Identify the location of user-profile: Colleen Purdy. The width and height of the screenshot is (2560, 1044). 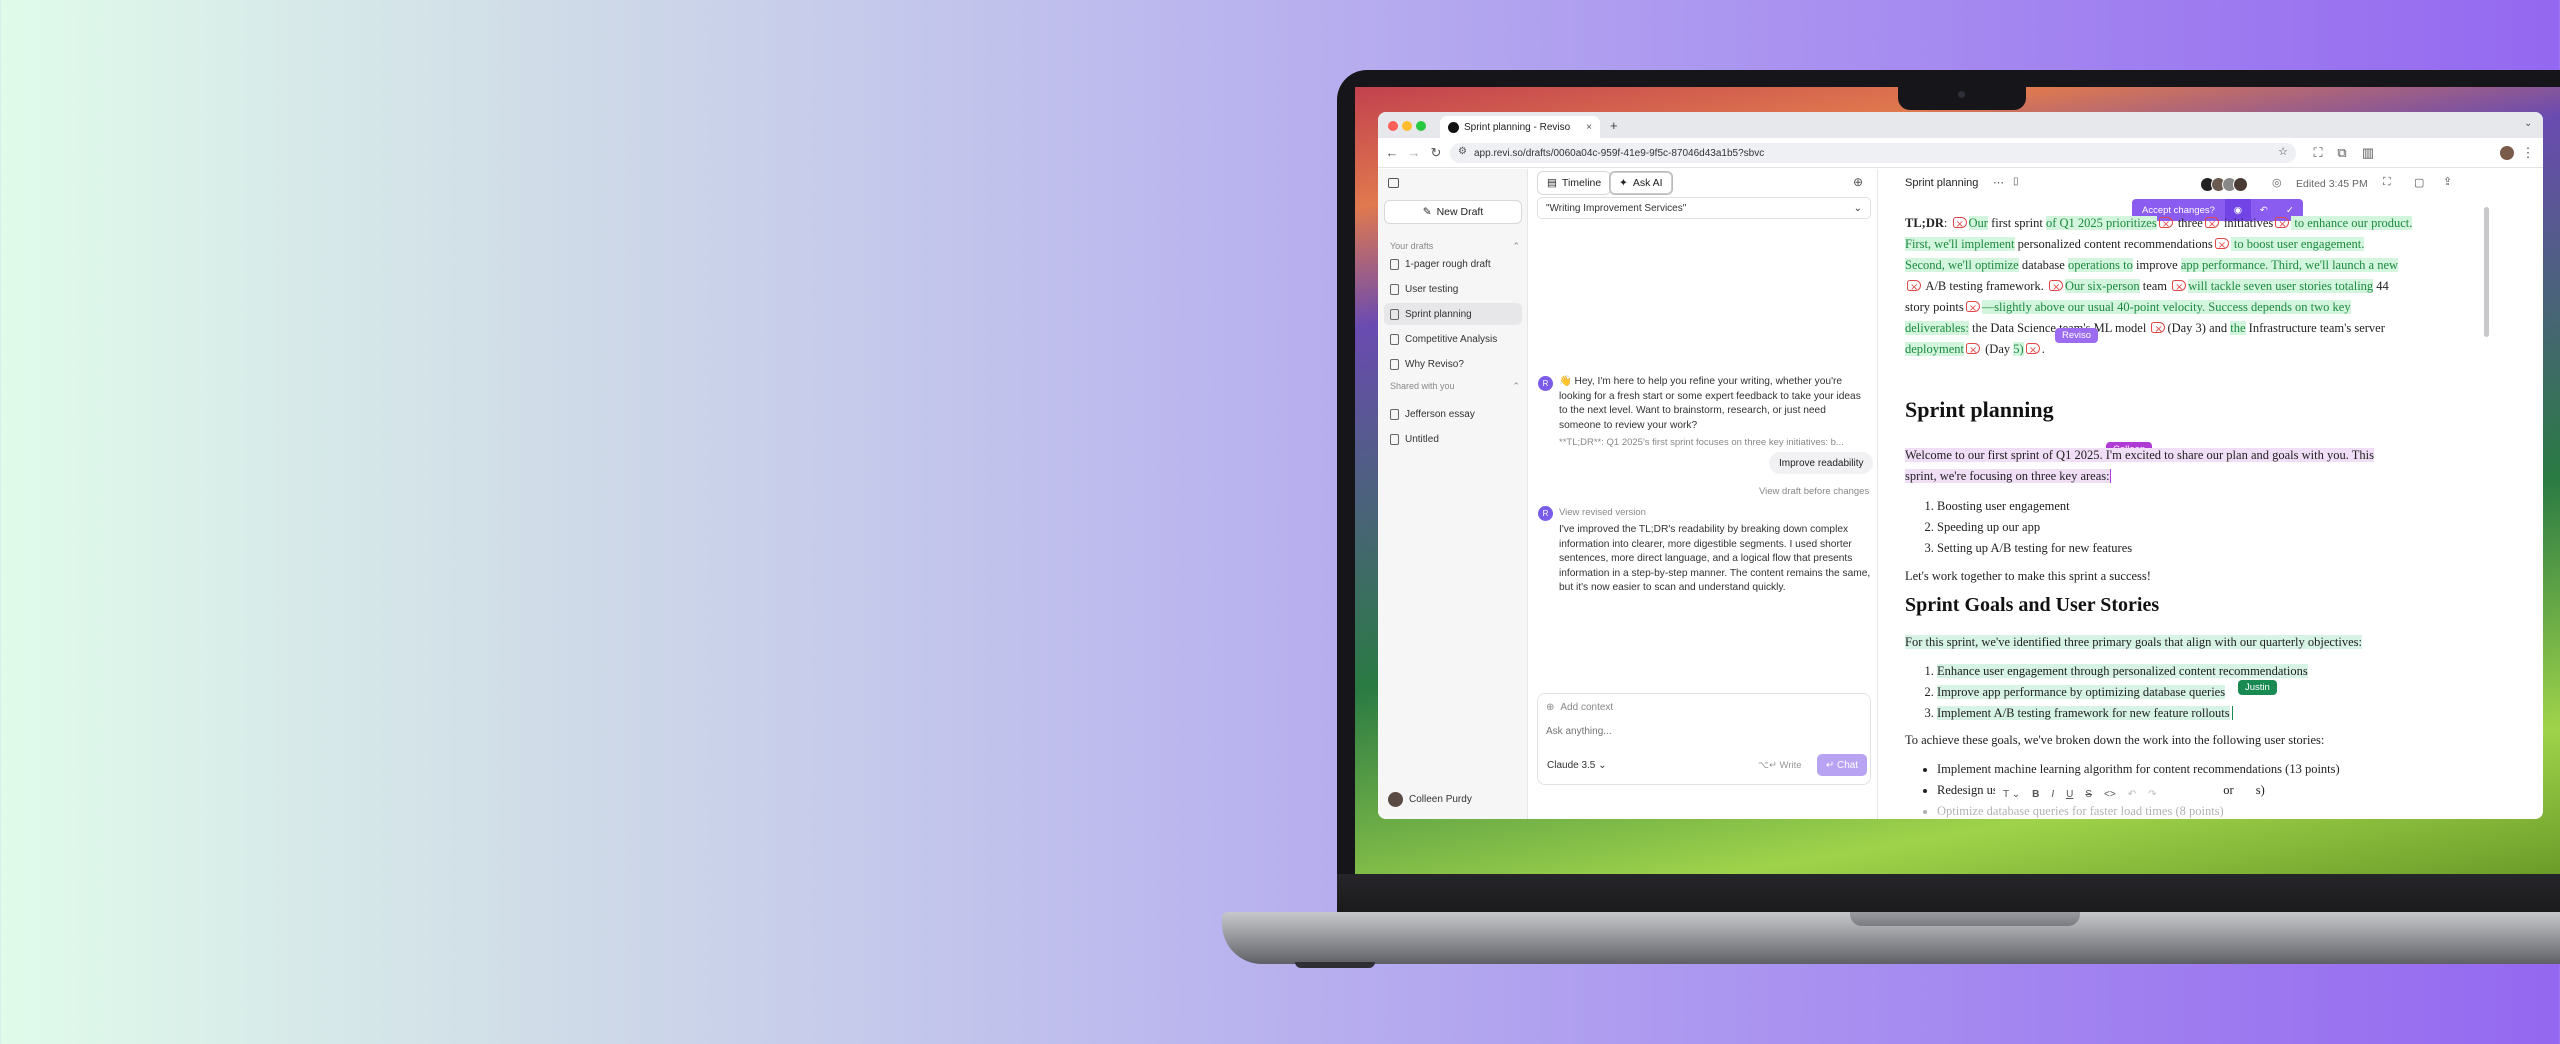
(1430, 799).